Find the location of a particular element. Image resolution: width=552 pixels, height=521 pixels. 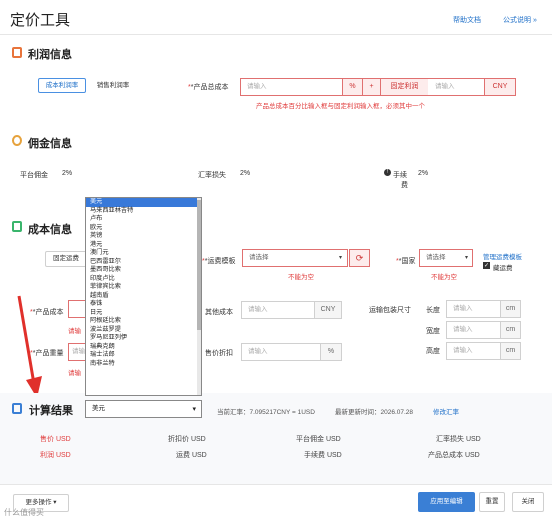

product-weight-error: 请输 is located at coordinates (74, 373).